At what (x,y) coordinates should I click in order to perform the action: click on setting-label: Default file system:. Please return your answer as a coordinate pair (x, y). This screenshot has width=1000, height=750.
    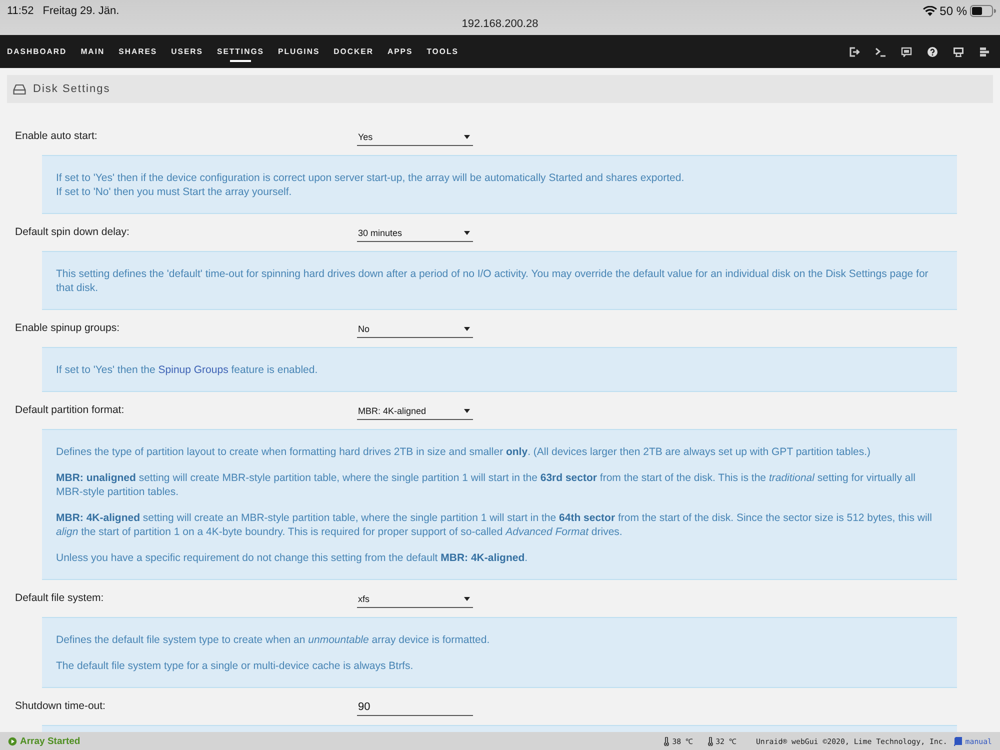
    Looking at the image, I should click on (60, 598).